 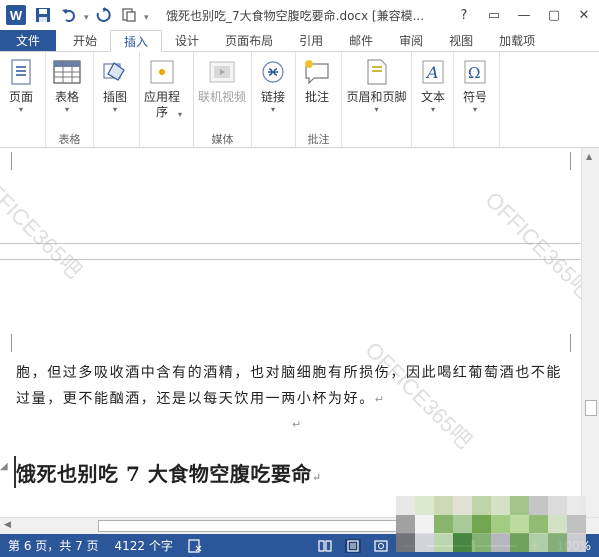 What do you see at coordinates (162, 72) in the screenshot?
I see `apps-icon` at bounding box center [162, 72].